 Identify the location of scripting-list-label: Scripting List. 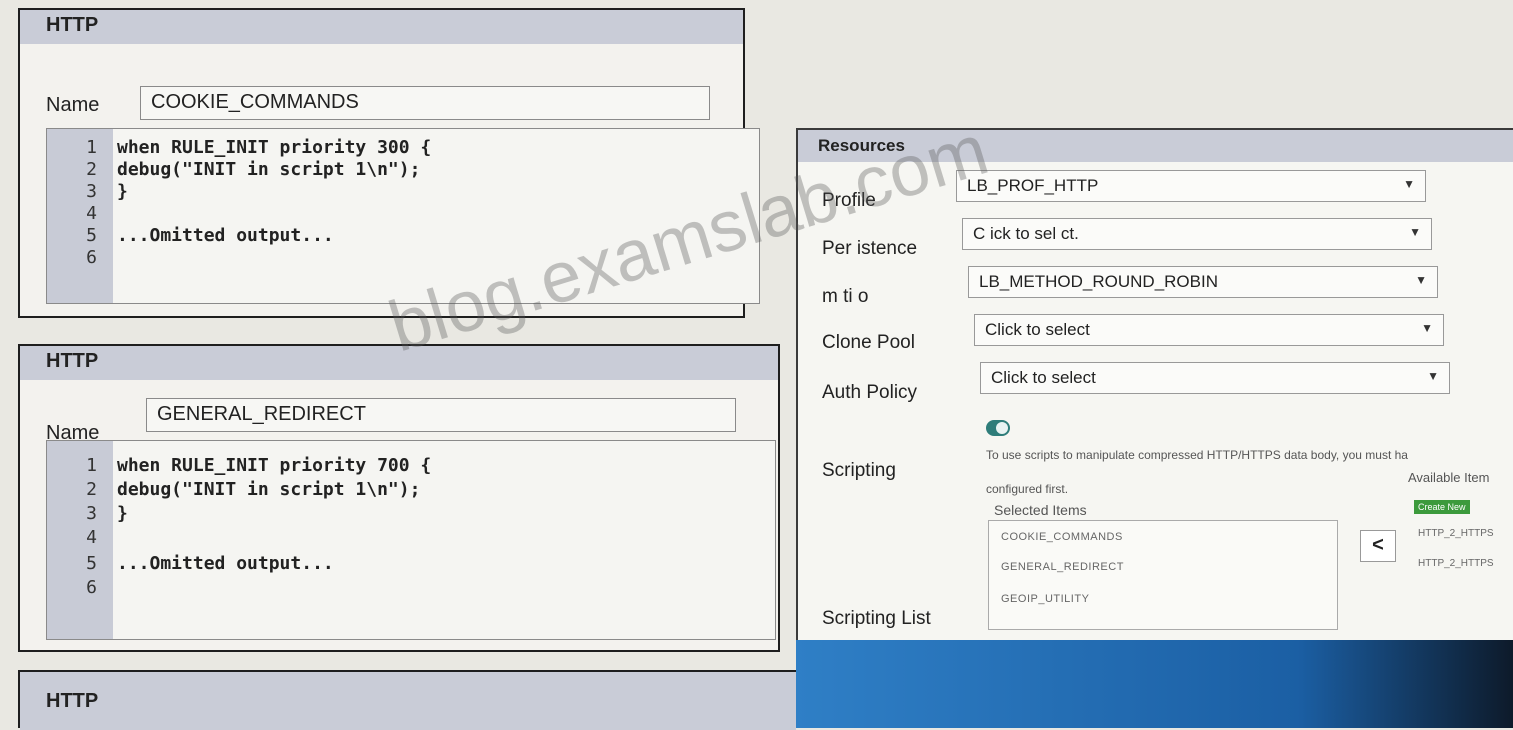
(876, 618).